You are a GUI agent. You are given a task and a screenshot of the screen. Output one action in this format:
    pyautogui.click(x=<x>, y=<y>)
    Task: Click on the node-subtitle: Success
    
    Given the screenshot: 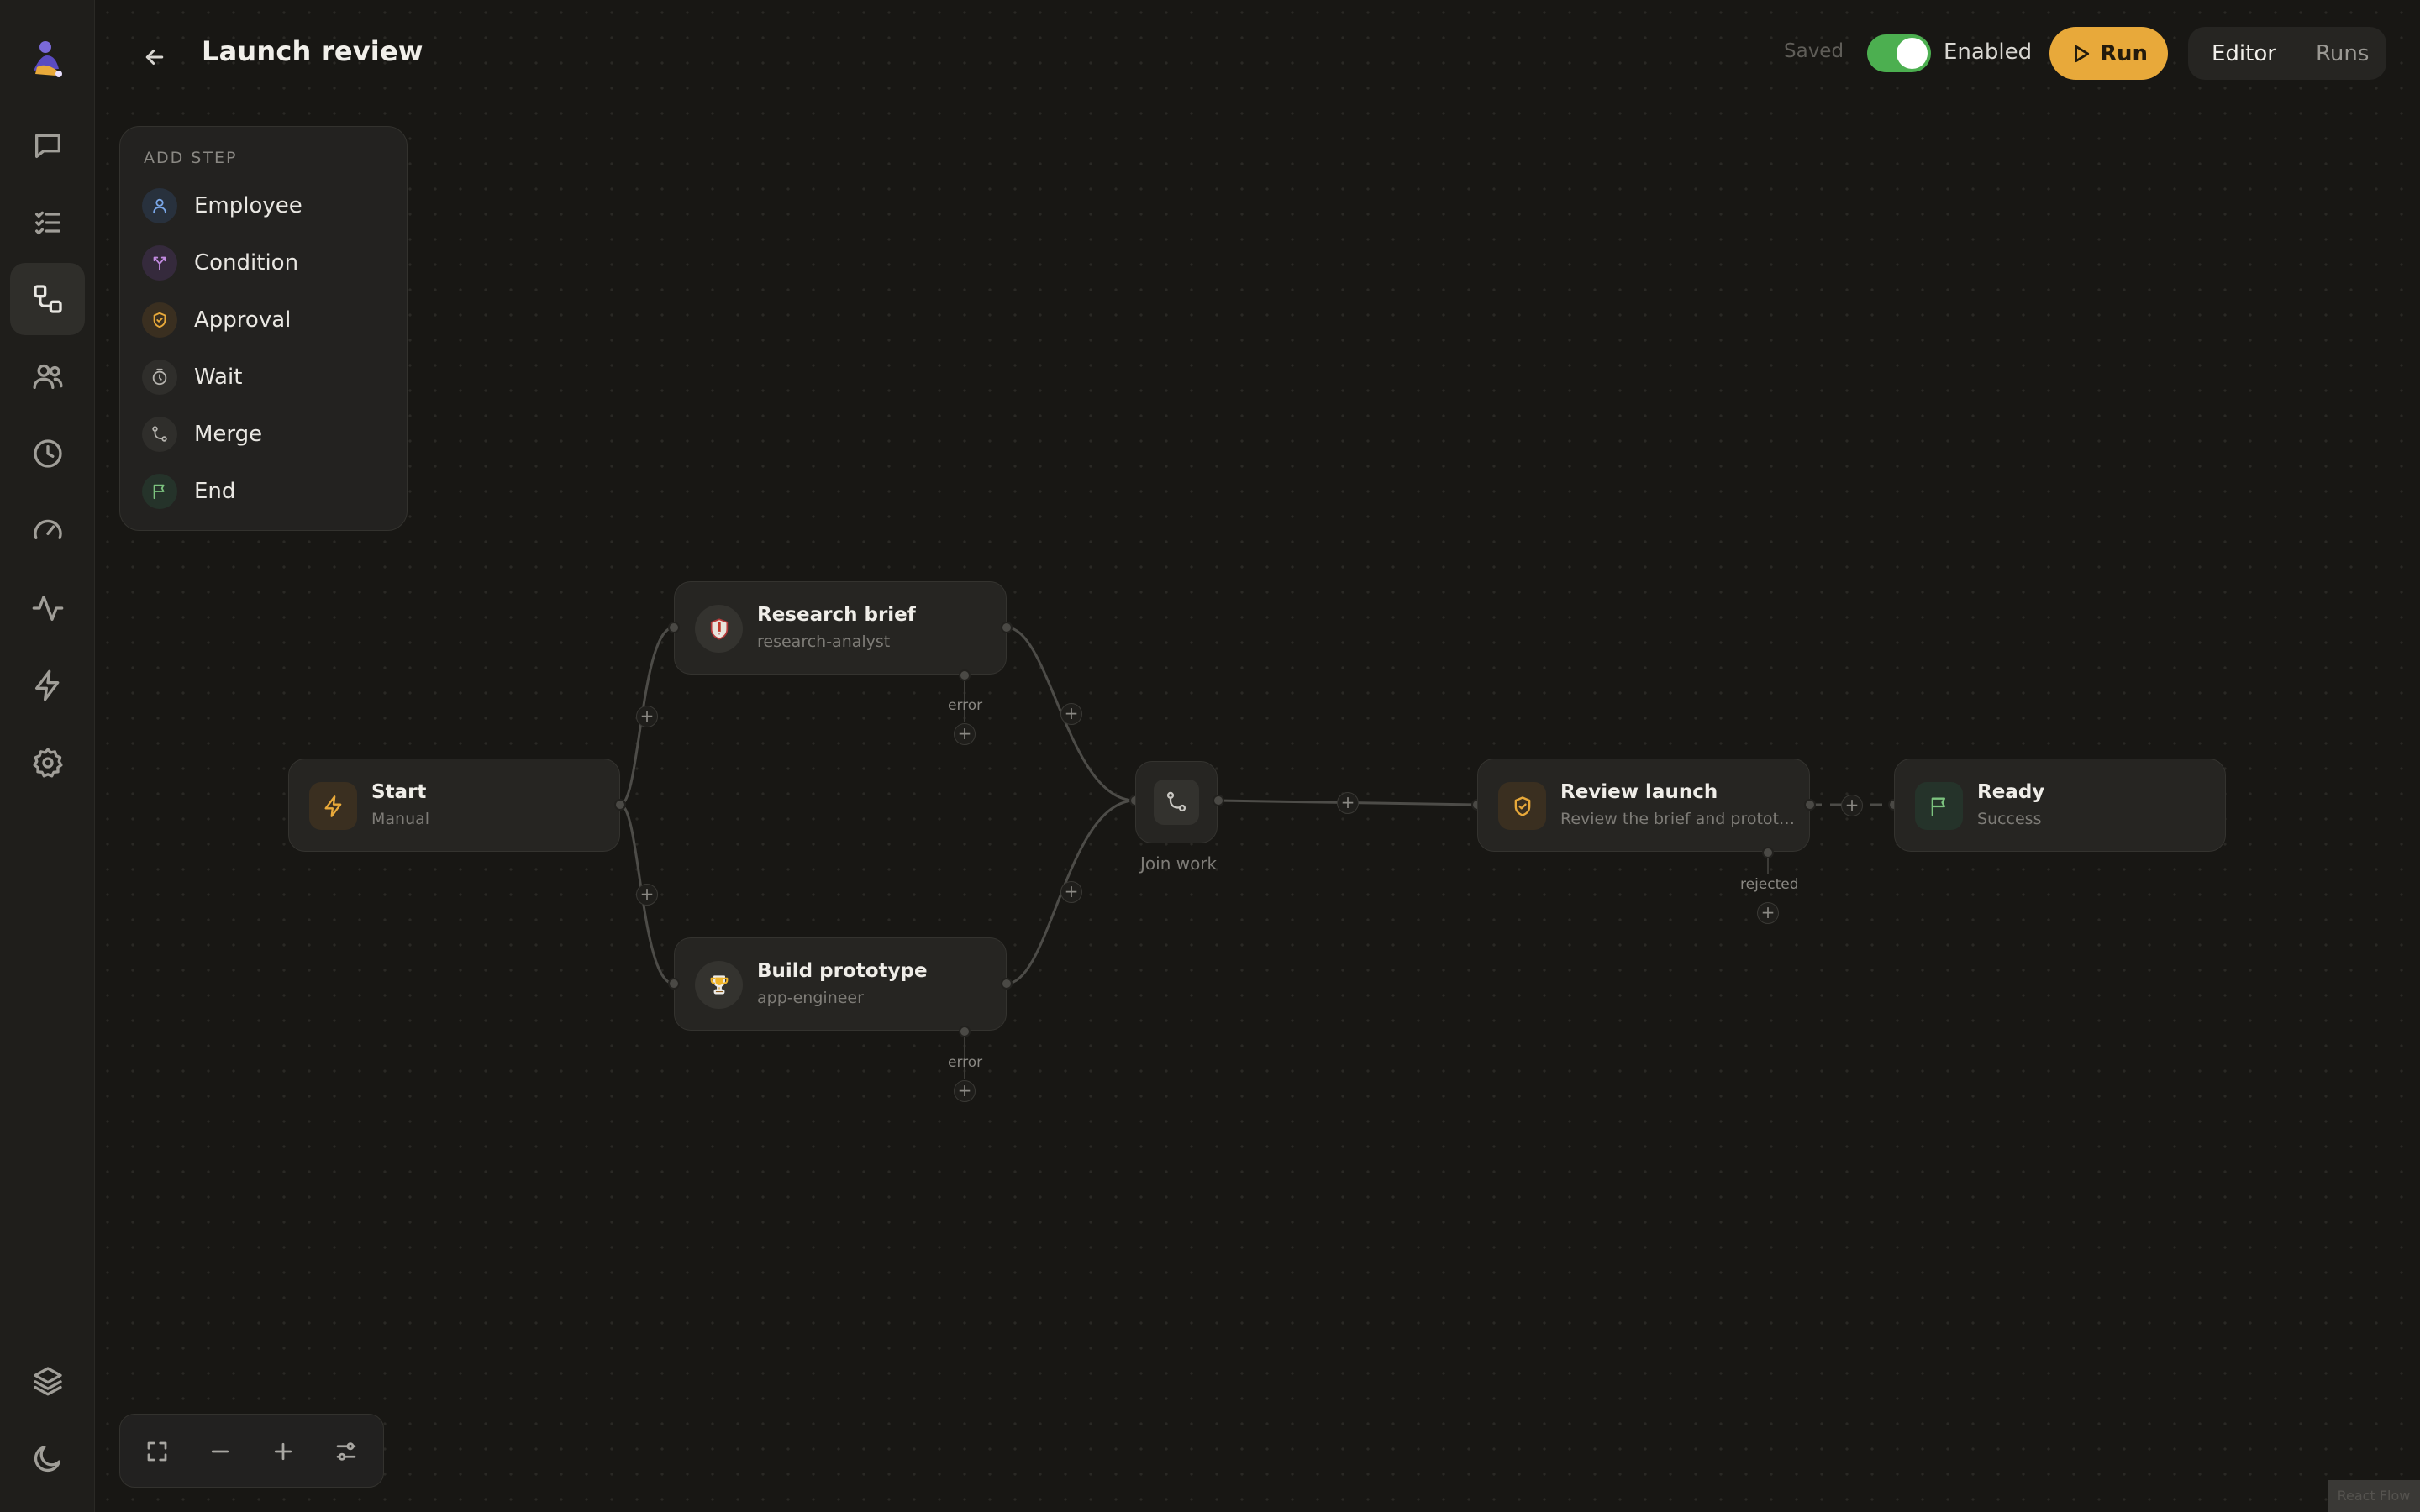 What is the action you would take?
    pyautogui.click(x=2009, y=819)
    